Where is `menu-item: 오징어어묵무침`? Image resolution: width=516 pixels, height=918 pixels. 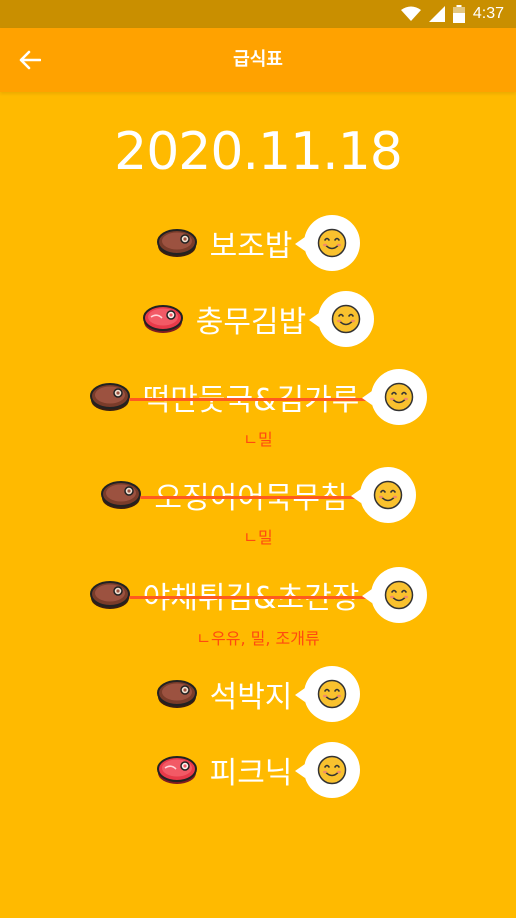
menu-item: 오징어어묵무침 is located at coordinates (258, 495).